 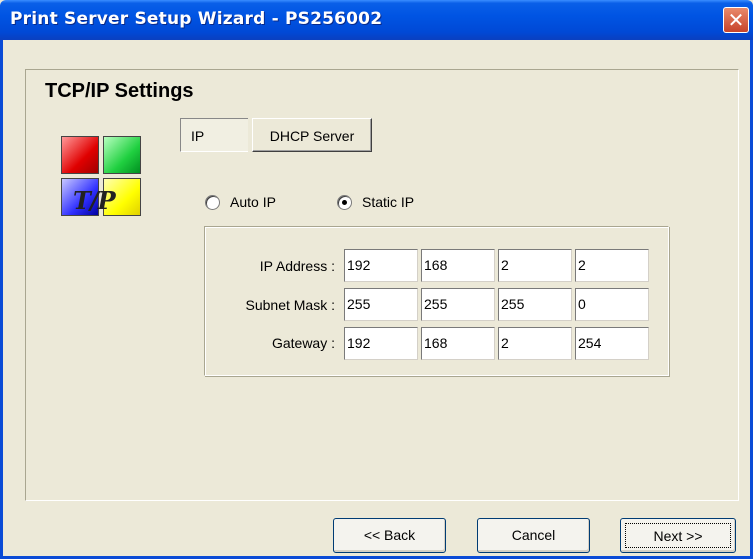 What do you see at coordinates (535, 265) in the screenshot?
I see `ip-address-octet-3: 2` at bounding box center [535, 265].